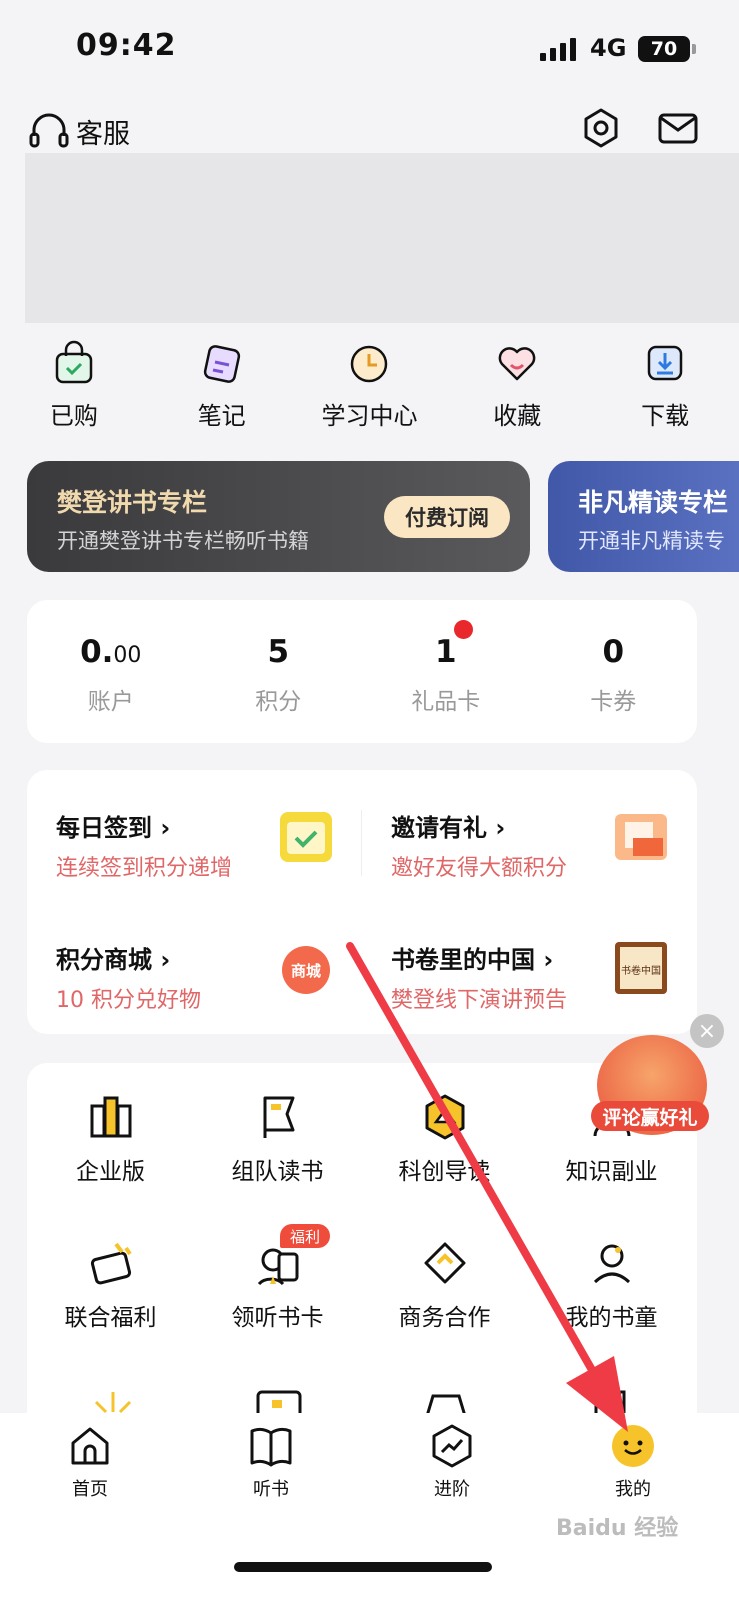 The width and height of the screenshot is (739, 1600). What do you see at coordinates (611, 1172) in the screenshot?
I see `service-label: 知识副业` at bounding box center [611, 1172].